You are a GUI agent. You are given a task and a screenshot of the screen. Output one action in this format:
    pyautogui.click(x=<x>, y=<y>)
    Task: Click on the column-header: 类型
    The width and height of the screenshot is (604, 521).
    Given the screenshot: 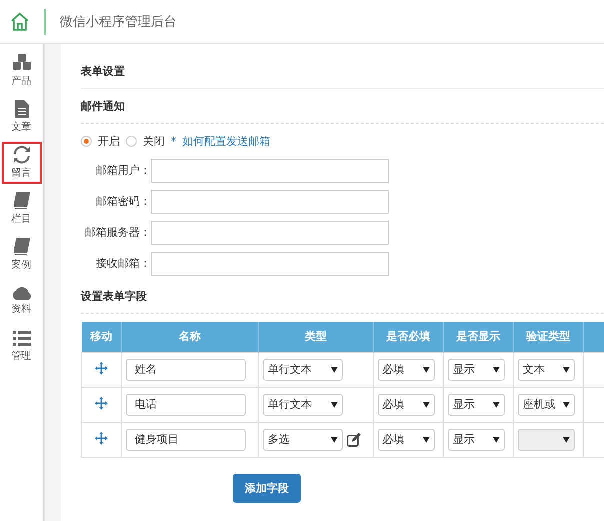 What is the action you would take?
    pyautogui.click(x=316, y=337)
    